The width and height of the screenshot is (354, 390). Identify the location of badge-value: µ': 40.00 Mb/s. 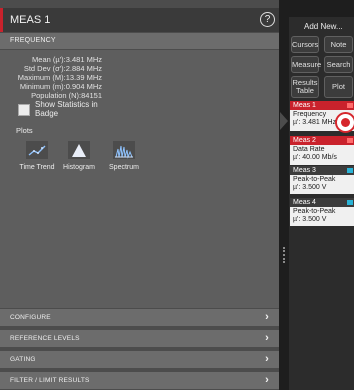
(315, 157).